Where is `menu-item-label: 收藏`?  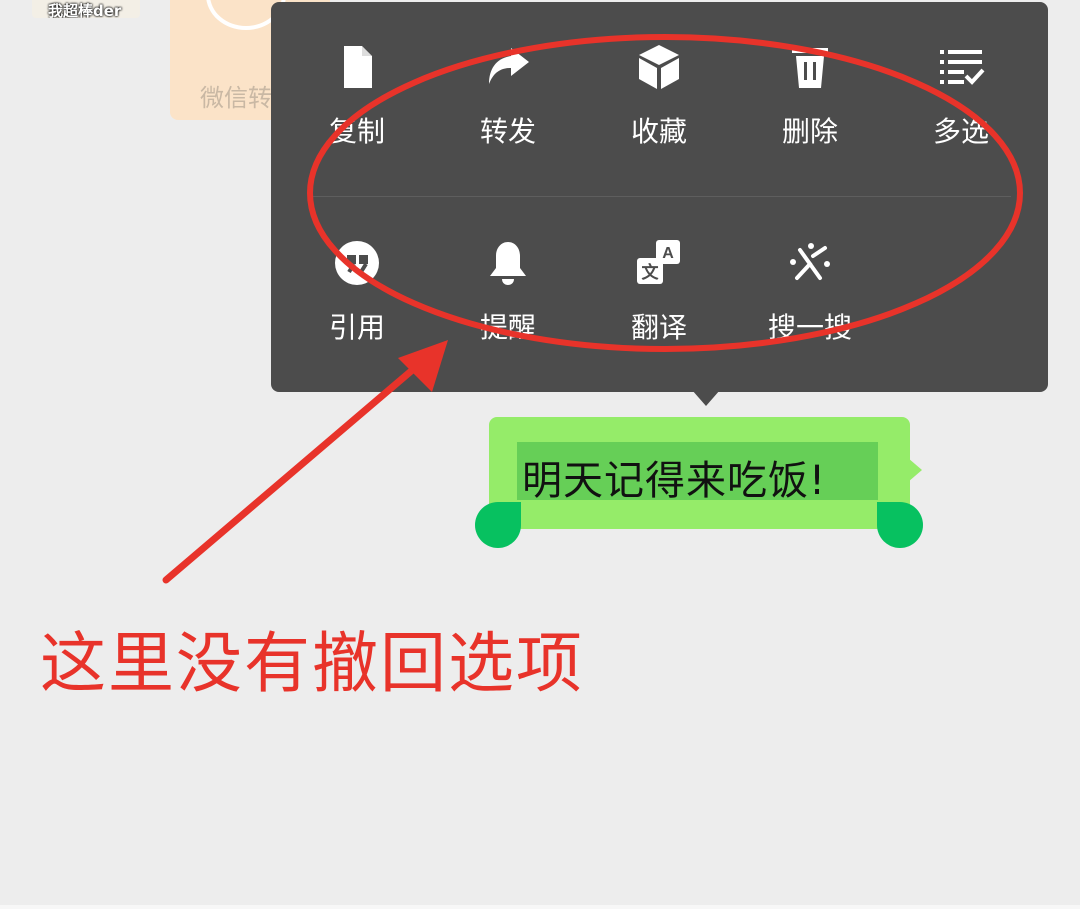
menu-item-label: 收藏 is located at coordinates (658, 131).